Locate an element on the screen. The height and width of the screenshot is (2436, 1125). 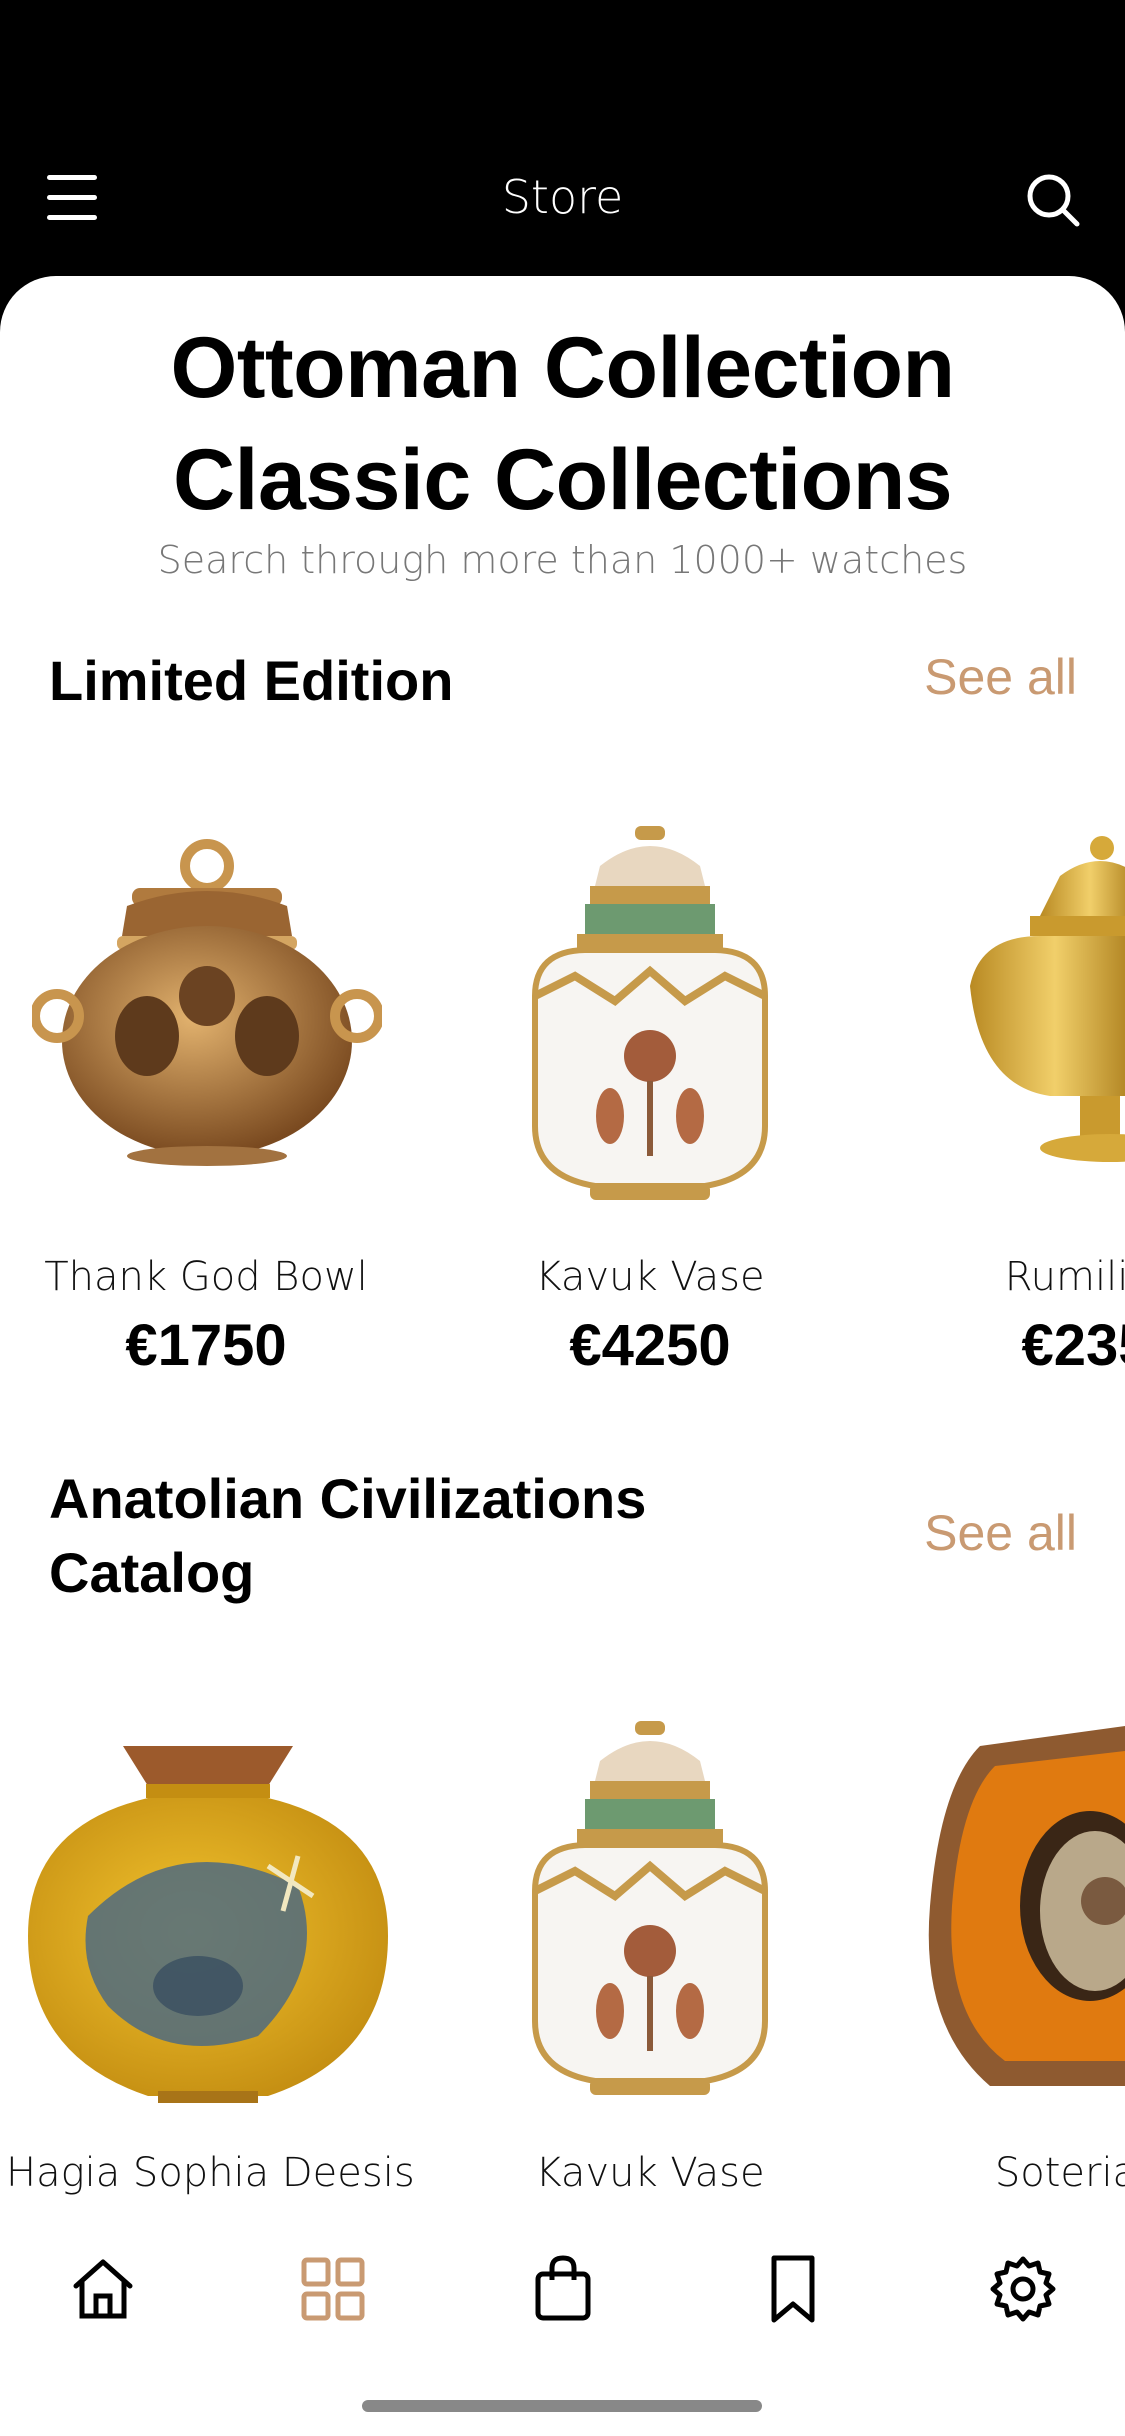
kavuk-vase-image is located at coordinates (650, 1016).